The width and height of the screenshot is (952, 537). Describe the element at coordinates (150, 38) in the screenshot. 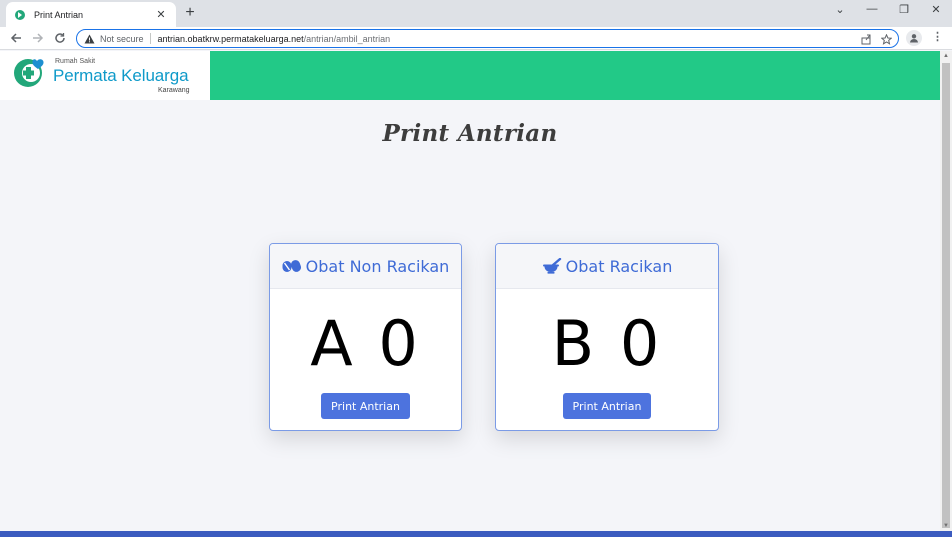

I see `address-divider` at that location.